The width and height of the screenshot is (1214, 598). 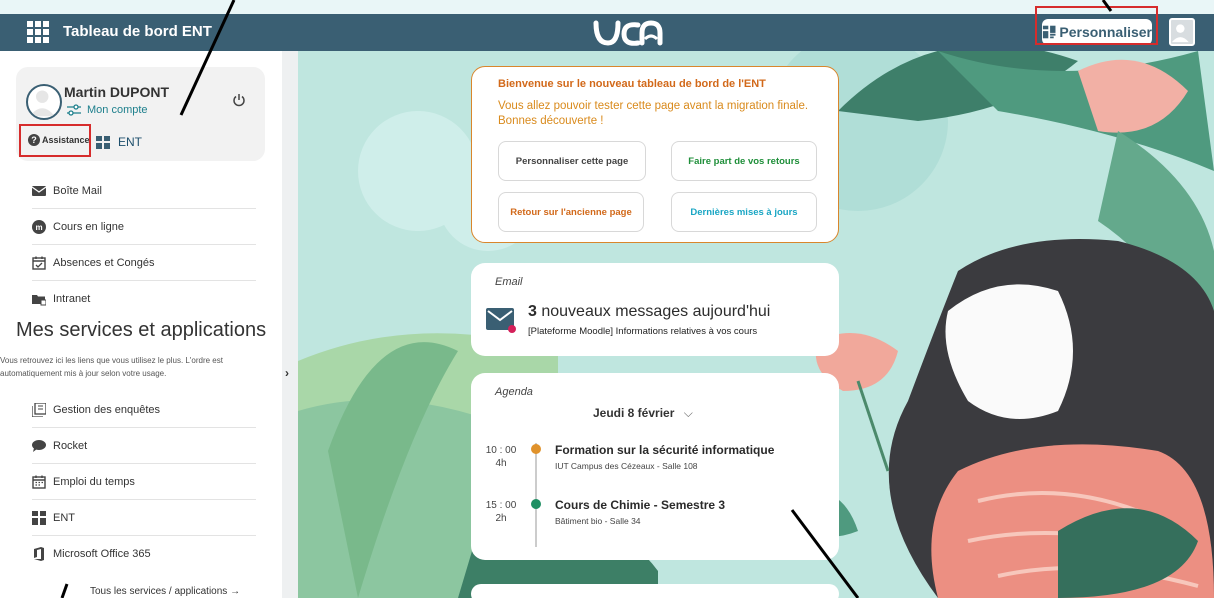 What do you see at coordinates (655, 591) in the screenshot?
I see `next-card-partial` at bounding box center [655, 591].